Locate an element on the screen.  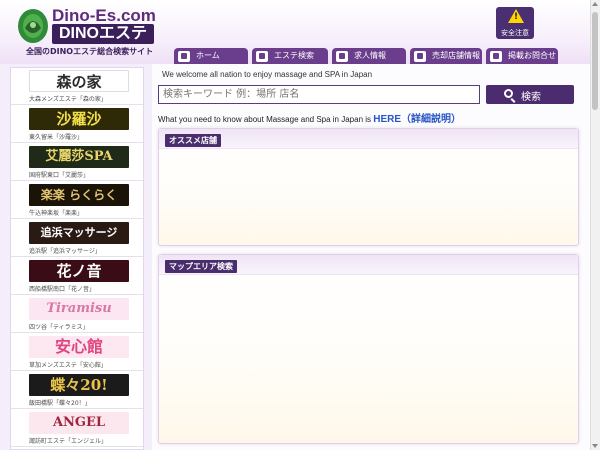
nav-tab-esthe-search: エステ検索 is located at coordinates (290, 56).